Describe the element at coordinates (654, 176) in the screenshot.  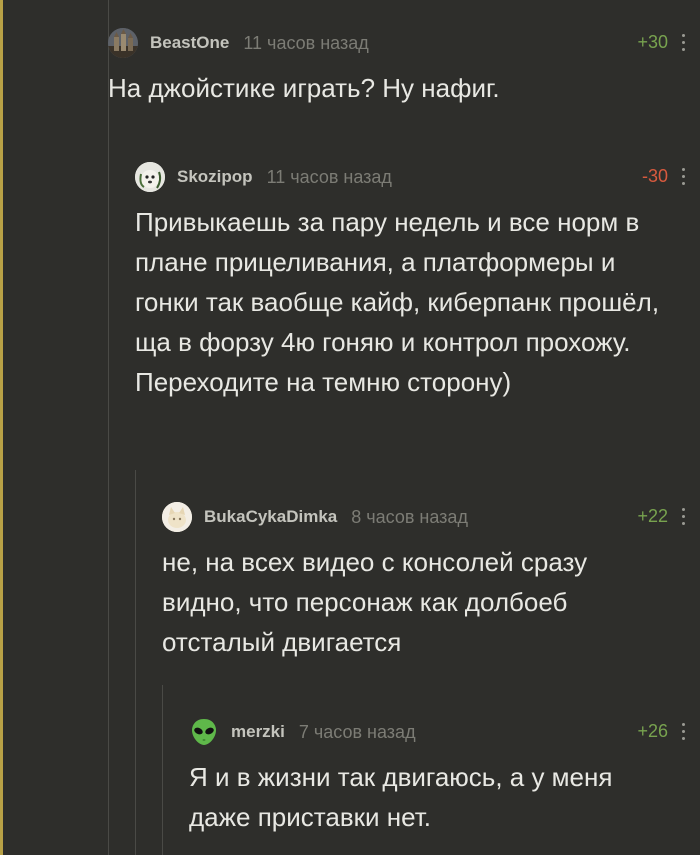
I see `rating: -30` at that location.